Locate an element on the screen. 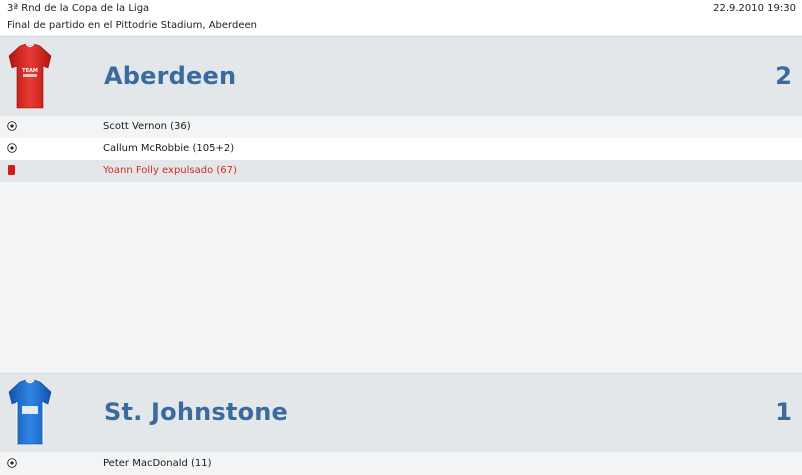 Image resolution: width=802 pixels, height=475 pixels. home-event-row: Callum McRobbie (105+2) is located at coordinates (401, 149).